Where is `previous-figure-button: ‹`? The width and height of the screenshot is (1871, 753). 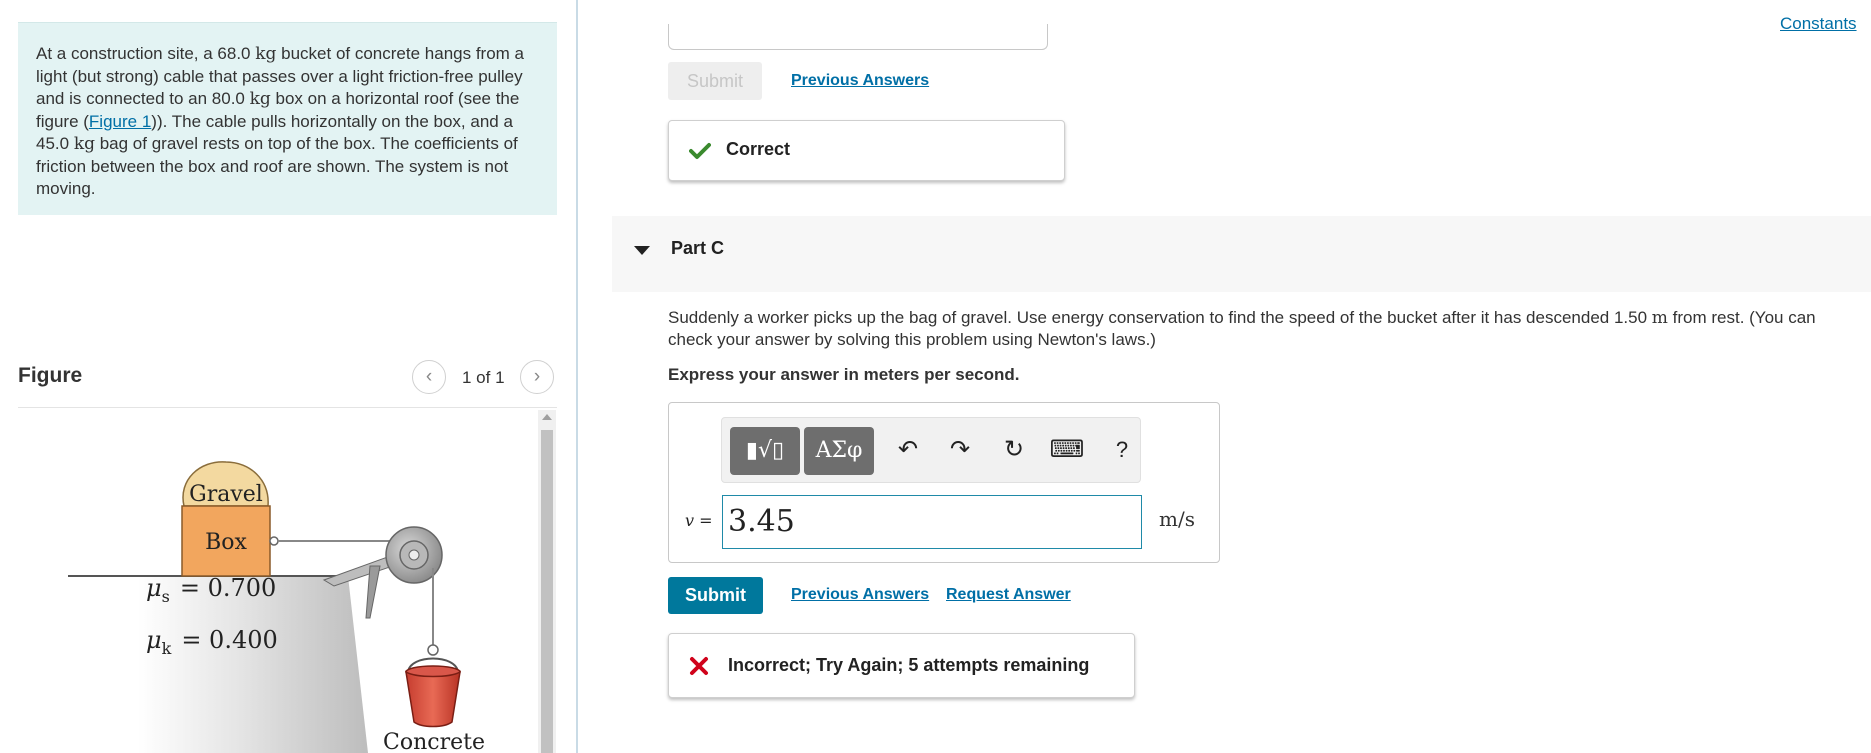
previous-figure-button: ‹ is located at coordinates (429, 377).